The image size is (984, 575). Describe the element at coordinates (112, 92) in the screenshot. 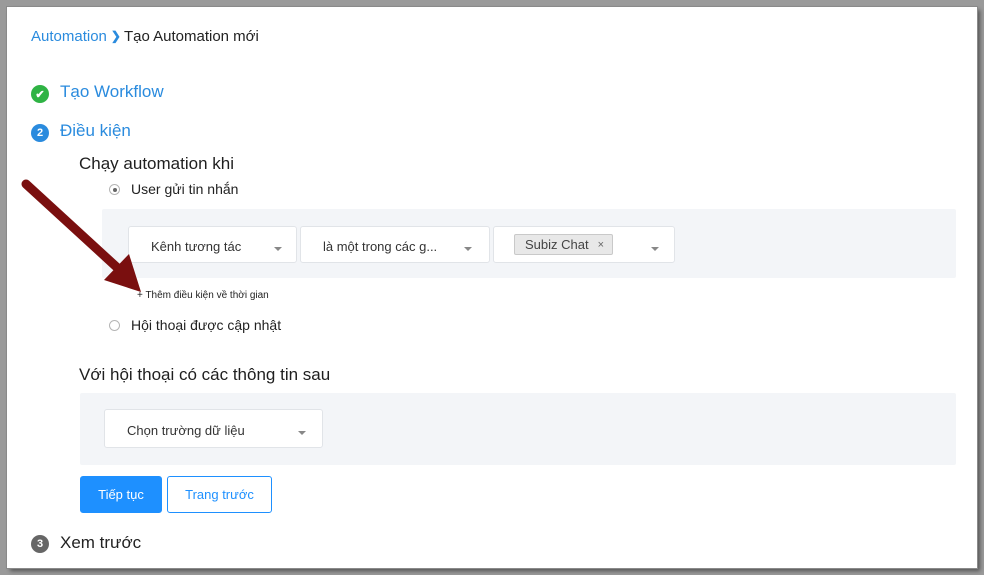

I see `step-create-workflow: Tạo Workflow` at that location.